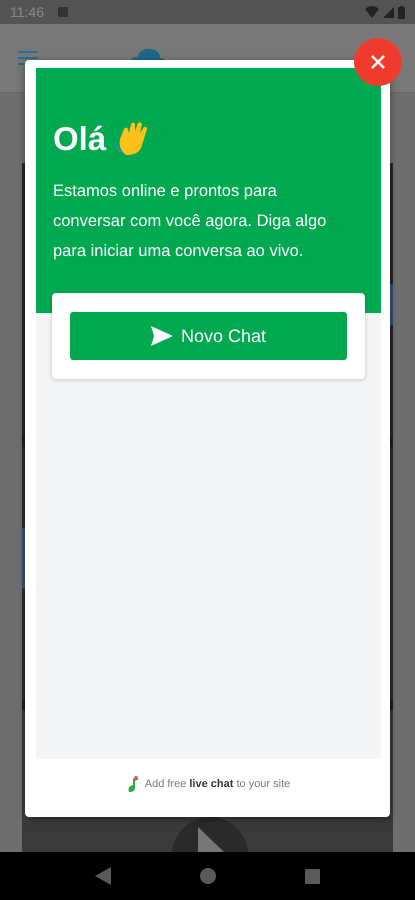 This screenshot has width=415, height=900. What do you see at coordinates (312, 876) in the screenshot?
I see `recents-icon` at bounding box center [312, 876].